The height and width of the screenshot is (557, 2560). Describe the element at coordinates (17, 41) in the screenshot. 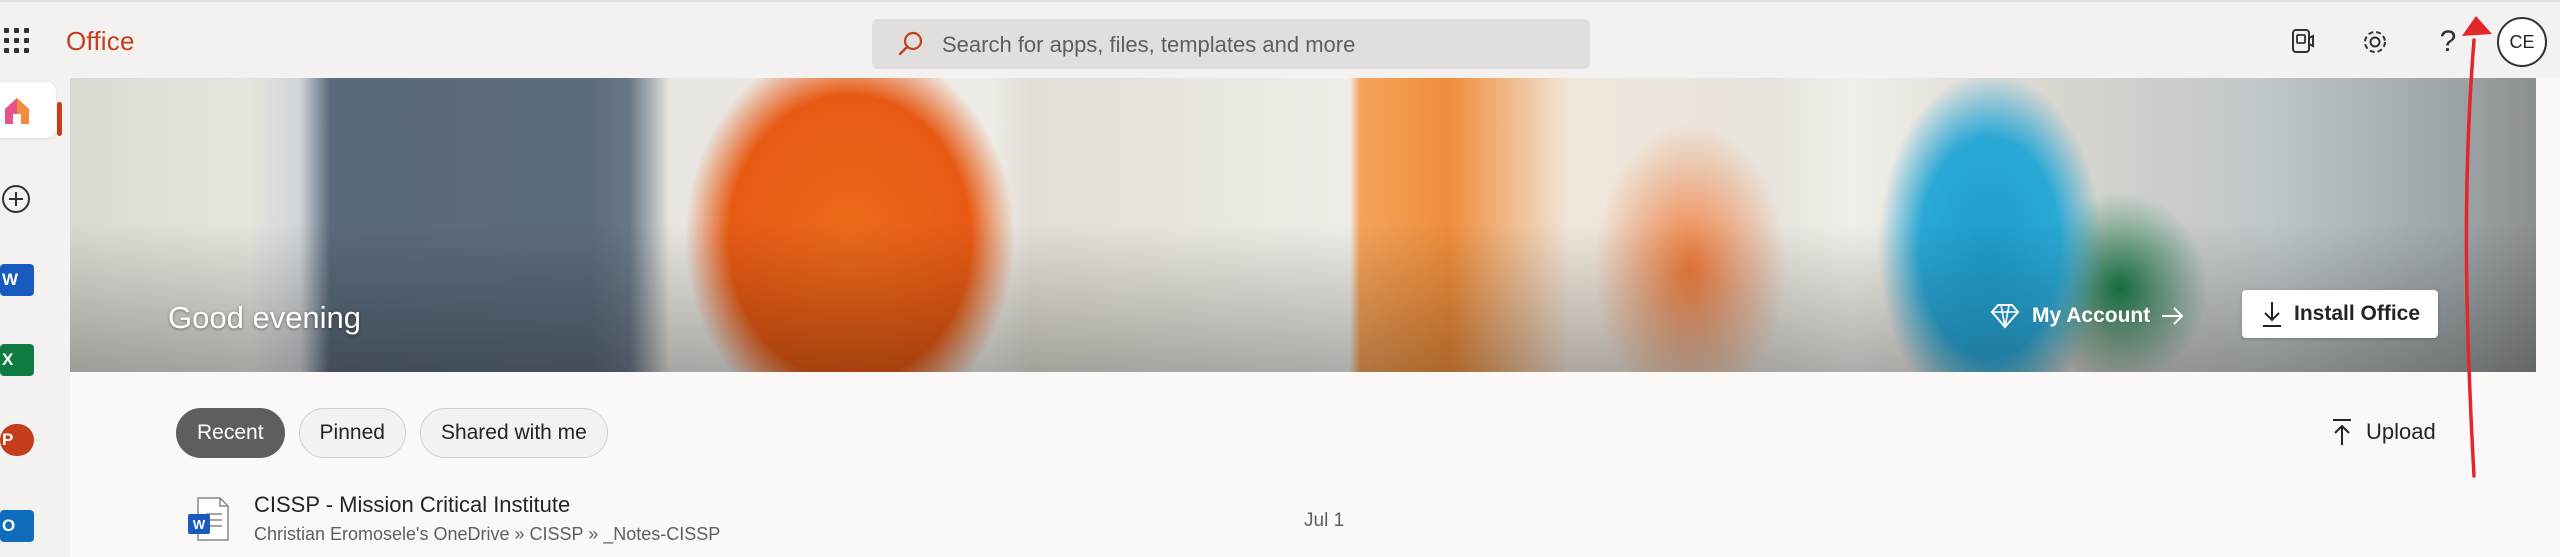

I see `app-launcher-icon` at that location.